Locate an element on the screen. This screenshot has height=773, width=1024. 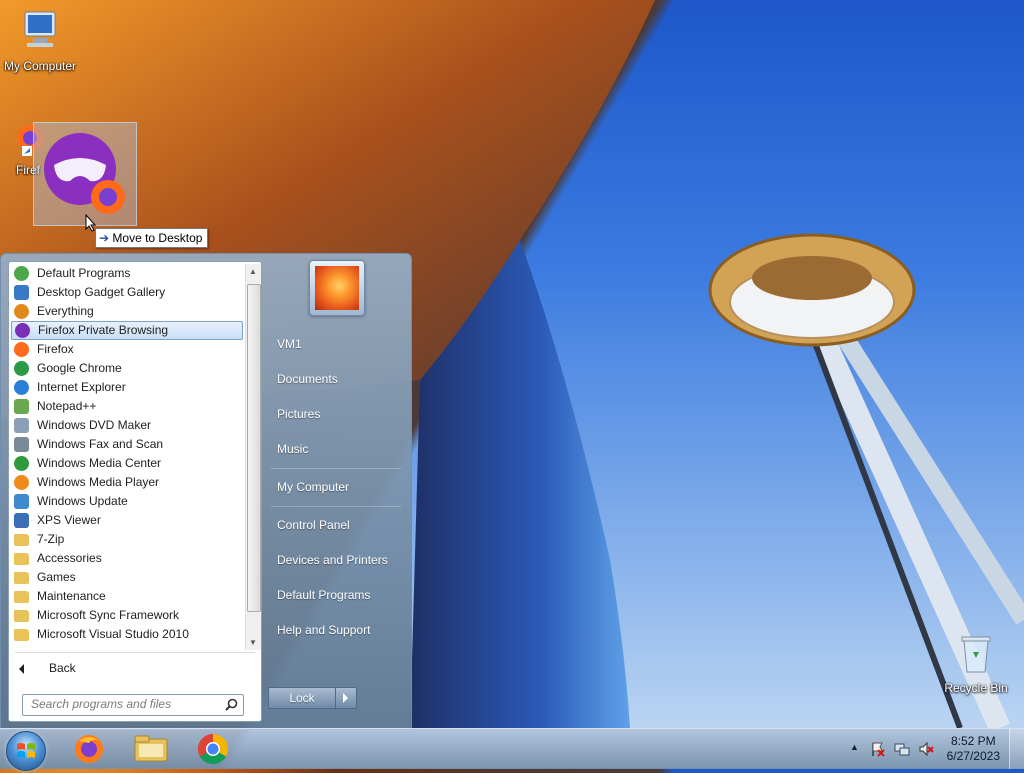
right-item-default-programs: Default Programs is located at coordinates (337, 595).